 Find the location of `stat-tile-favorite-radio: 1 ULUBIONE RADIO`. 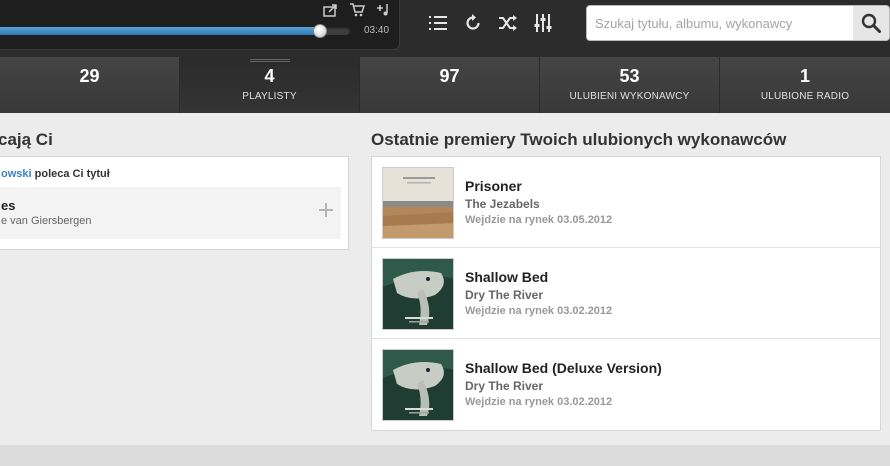

stat-tile-favorite-radio: 1 ULUBIONE RADIO is located at coordinates (805, 85).